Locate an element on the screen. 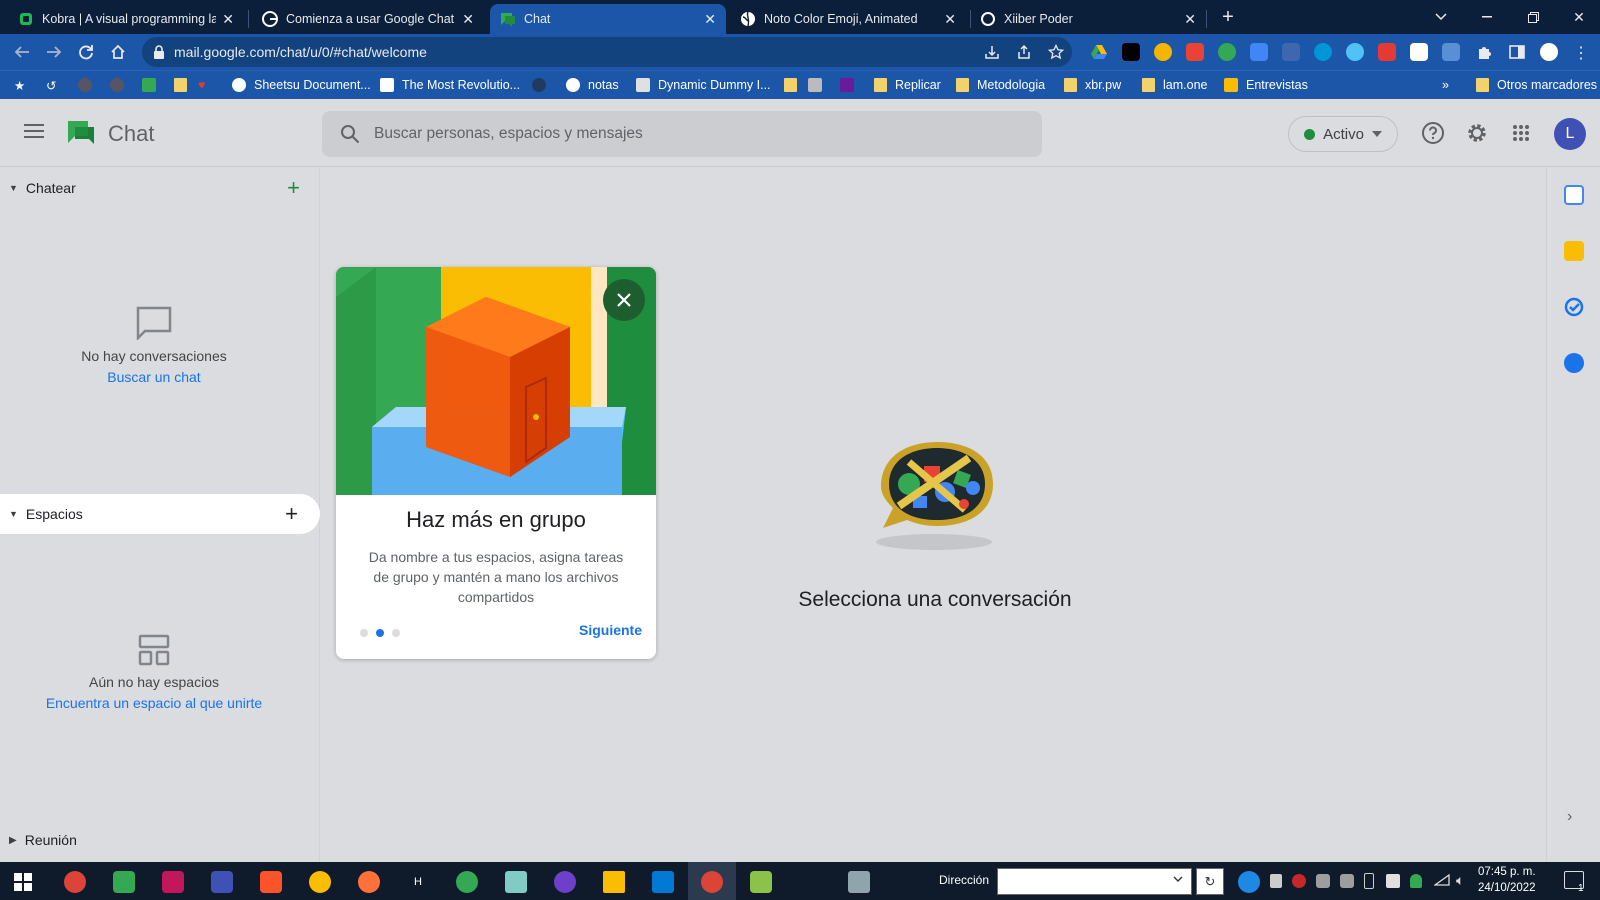 The height and width of the screenshot is (900, 1600). volume-icon: 🔈︎ is located at coordinates (1460, 880).